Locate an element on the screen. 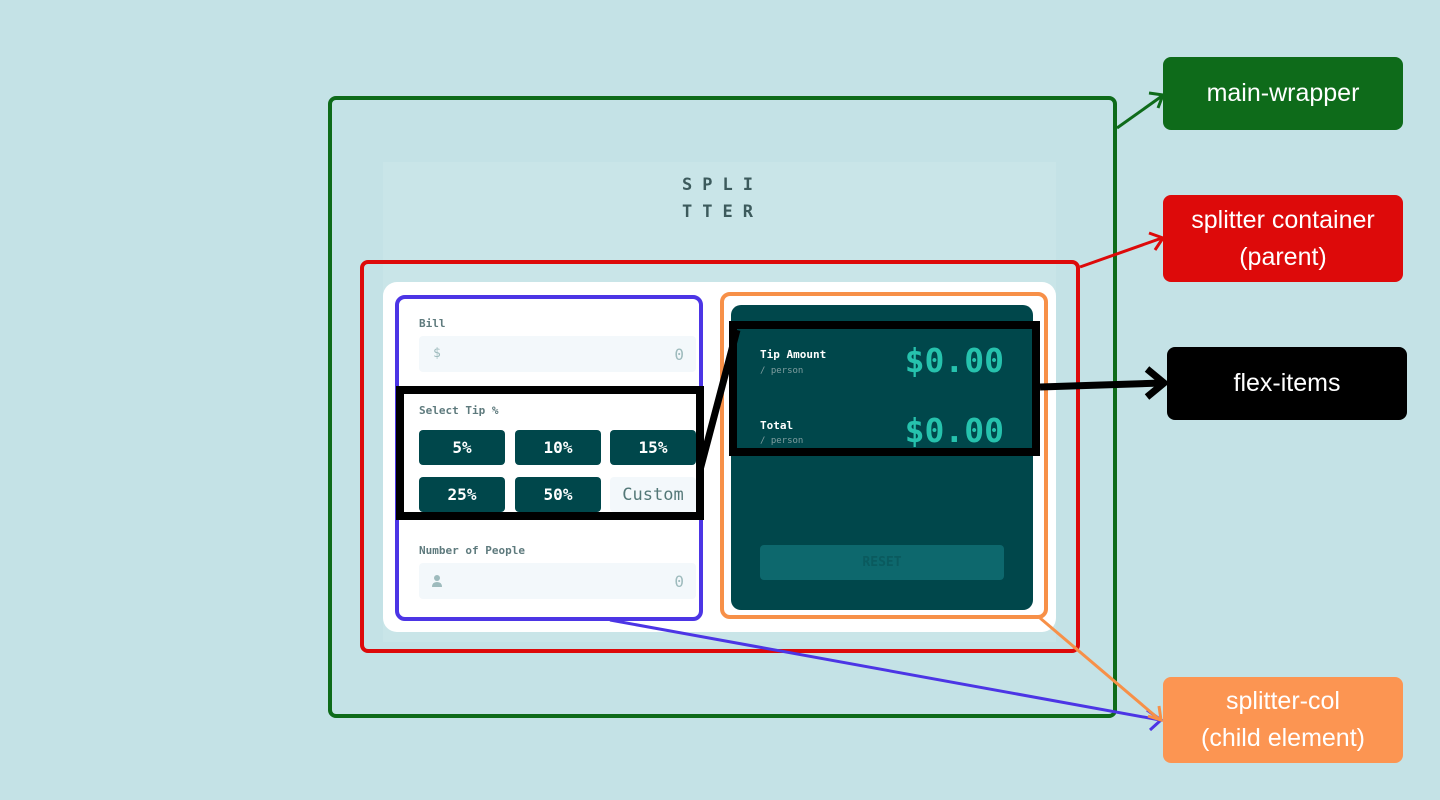  main-wrapper-tag: main-wrapper is located at coordinates (1283, 93).